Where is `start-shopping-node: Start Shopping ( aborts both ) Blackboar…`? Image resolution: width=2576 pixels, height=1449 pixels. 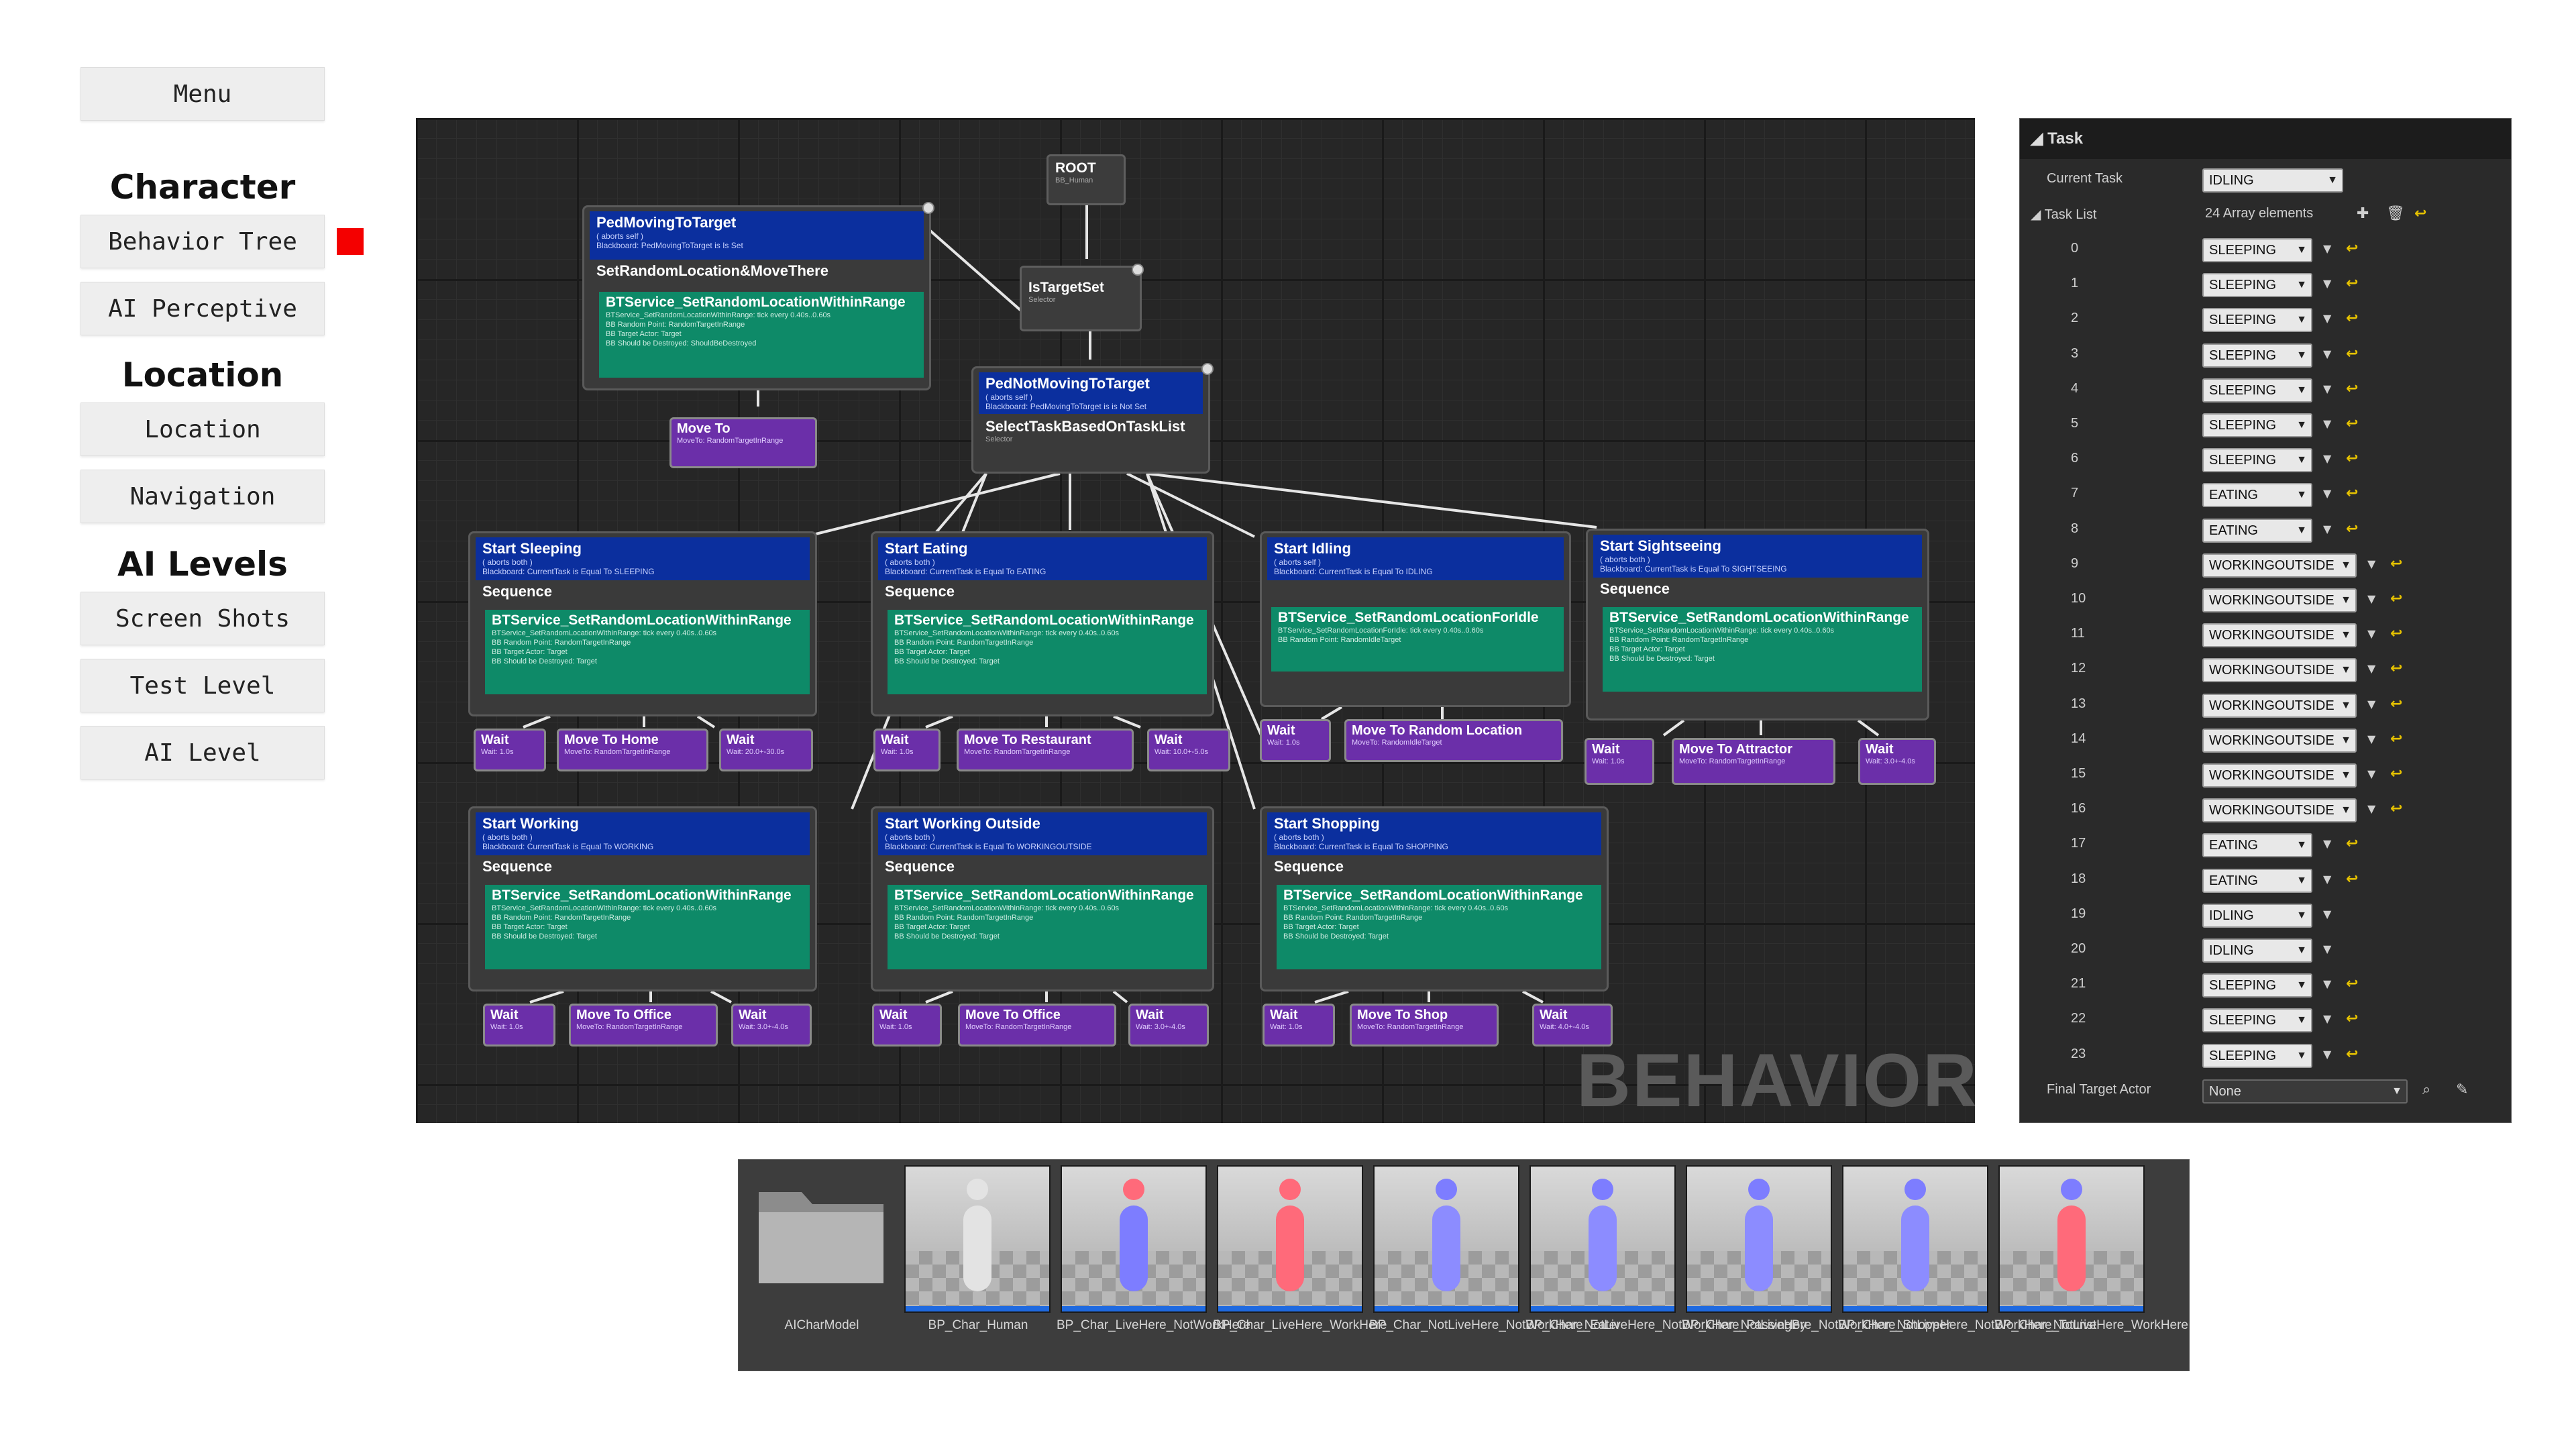
start-shopping-node: Start Shopping ( aborts both ) Blackboar… is located at coordinates (1434, 898).